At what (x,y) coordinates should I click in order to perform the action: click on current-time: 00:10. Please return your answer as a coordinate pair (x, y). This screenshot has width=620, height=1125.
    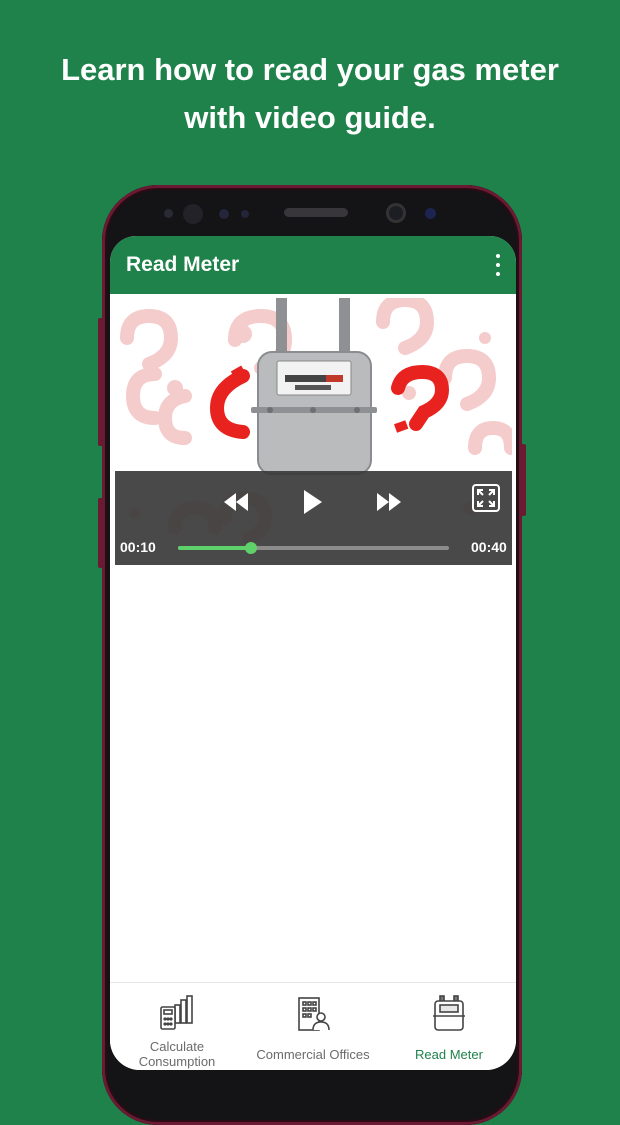
    Looking at the image, I should click on (138, 547).